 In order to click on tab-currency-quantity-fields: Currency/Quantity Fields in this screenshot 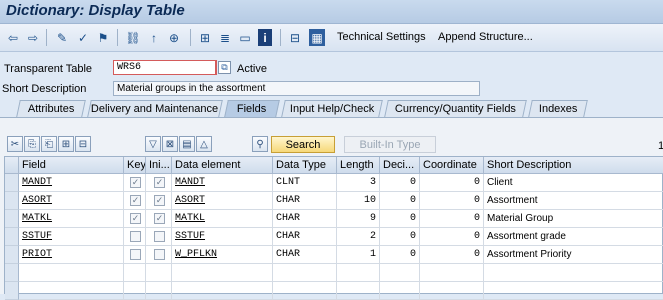, I will do `click(455, 108)`.